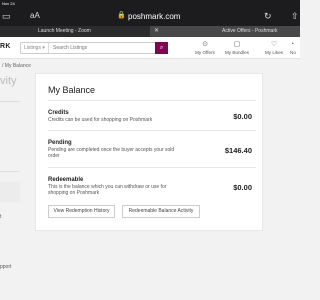 This screenshot has width=320, height=300. What do you see at coordinates (58, 113) in the screenshot?
I see `credits-title: Credits` at bounding box center [58, 113].